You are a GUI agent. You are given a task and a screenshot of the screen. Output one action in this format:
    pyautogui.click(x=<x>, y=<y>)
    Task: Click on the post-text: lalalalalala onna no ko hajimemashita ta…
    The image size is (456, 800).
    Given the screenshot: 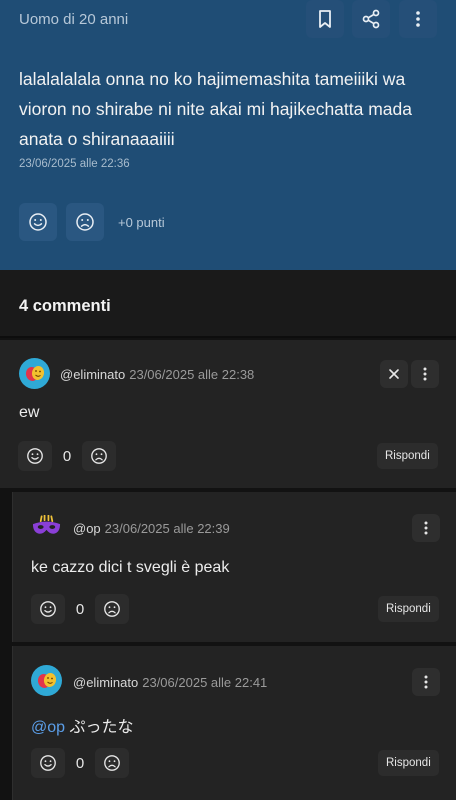 What is the action you would take?
    pyautogui.click(x=215, y=109)
    